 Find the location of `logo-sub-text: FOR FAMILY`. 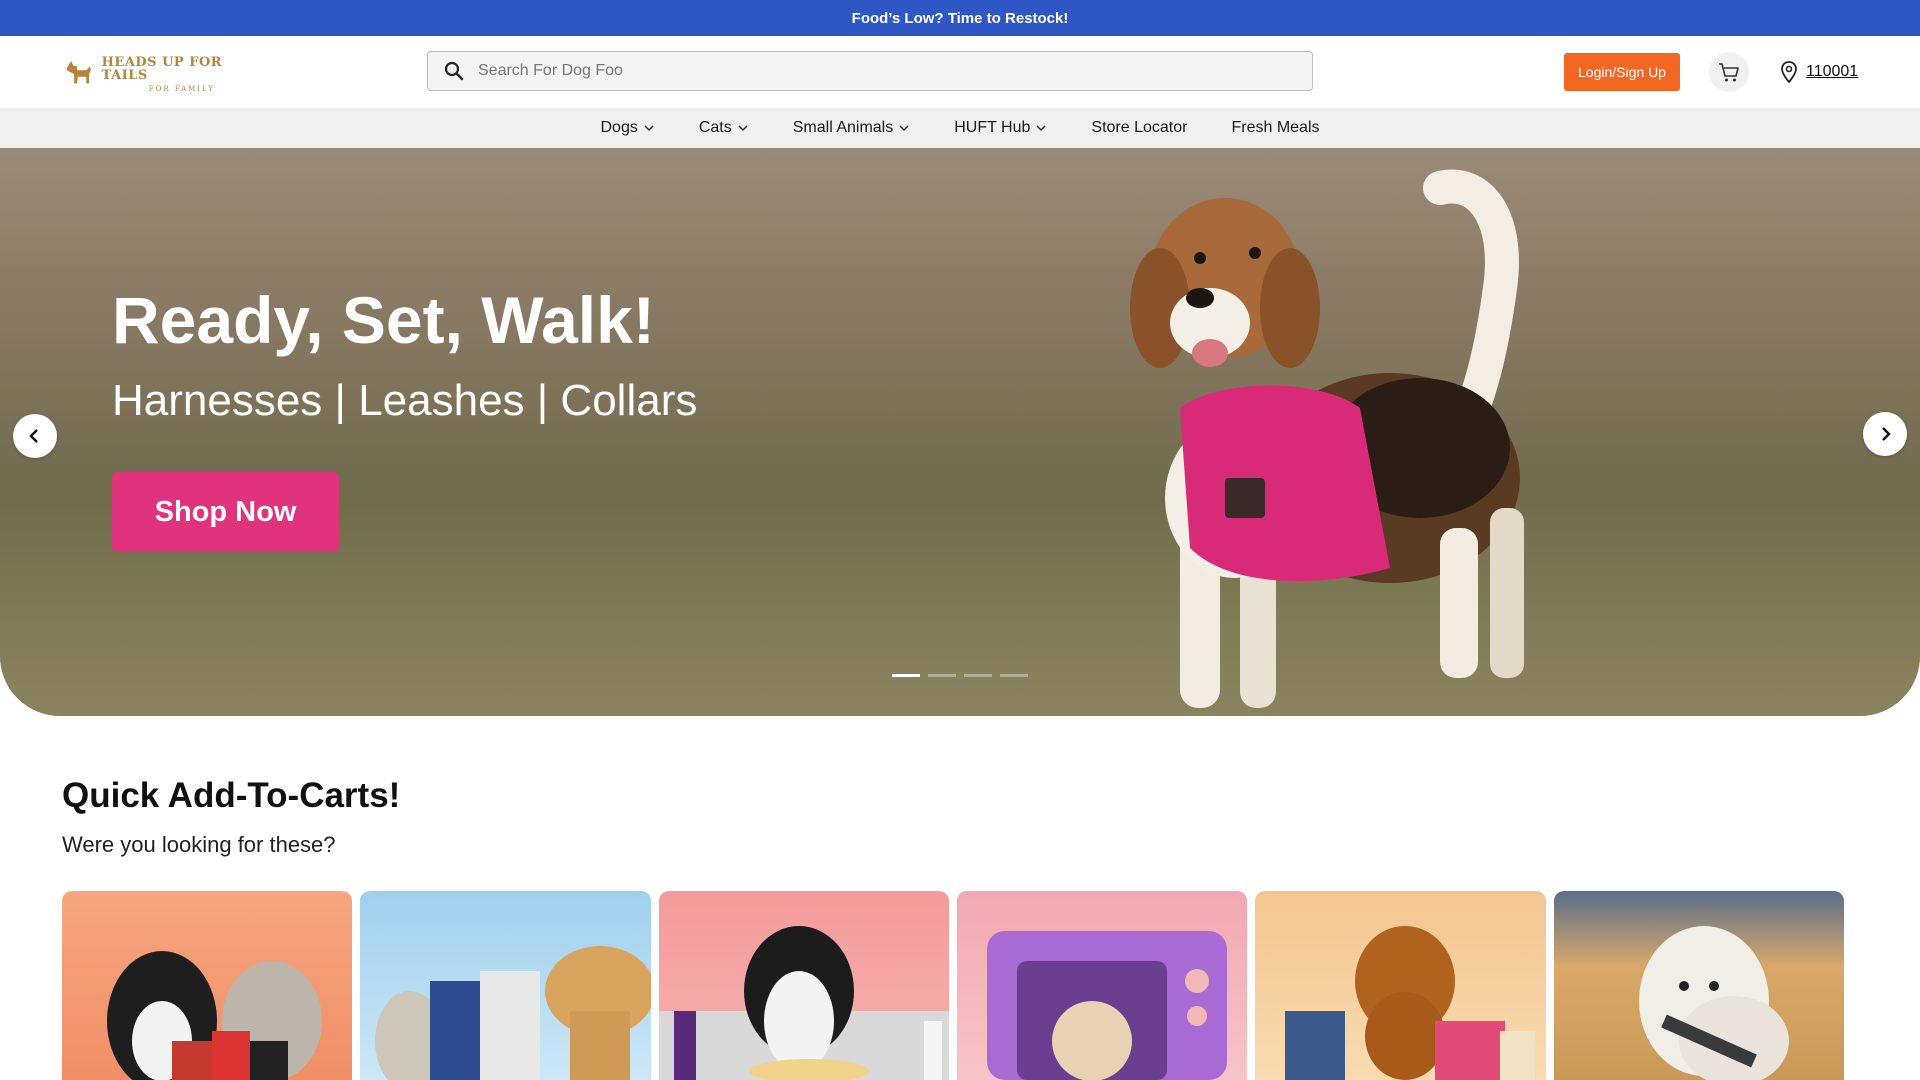

logo-sub-text: FOR FAMILY is located at coordinates (181, 88).